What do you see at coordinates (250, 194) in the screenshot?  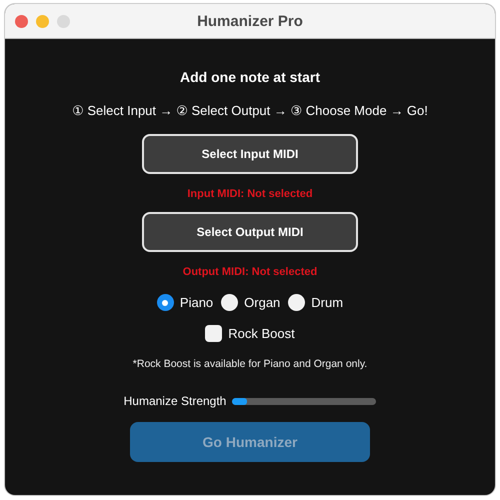 I see `input-status: Input MIDI: Not selected` at bounding box center [250, 194].